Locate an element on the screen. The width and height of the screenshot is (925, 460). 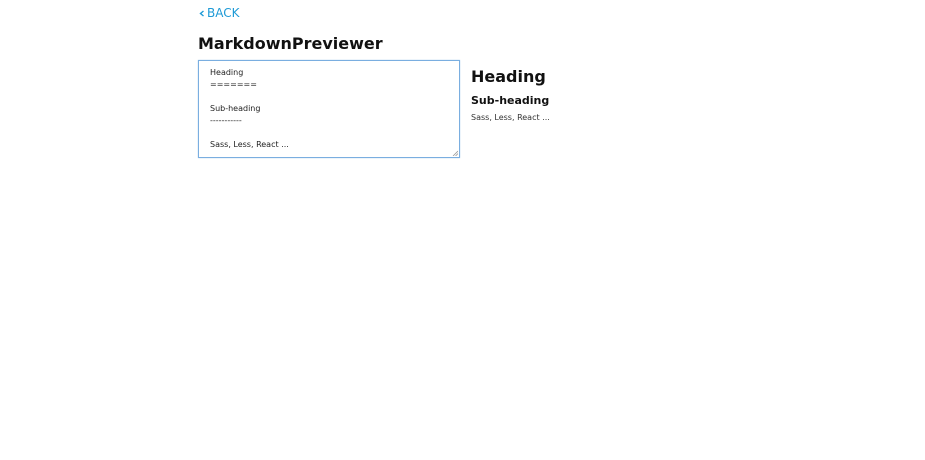
page-title: MarkdownPreviewer is located at coordinates (290, 43).